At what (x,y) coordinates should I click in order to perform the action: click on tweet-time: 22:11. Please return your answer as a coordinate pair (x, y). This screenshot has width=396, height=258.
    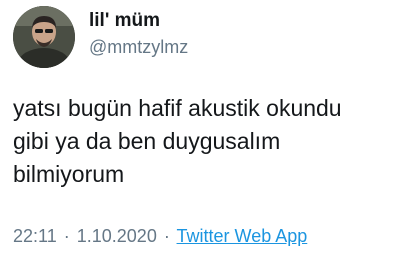
    Looking at the image, I should click on (35, 236).